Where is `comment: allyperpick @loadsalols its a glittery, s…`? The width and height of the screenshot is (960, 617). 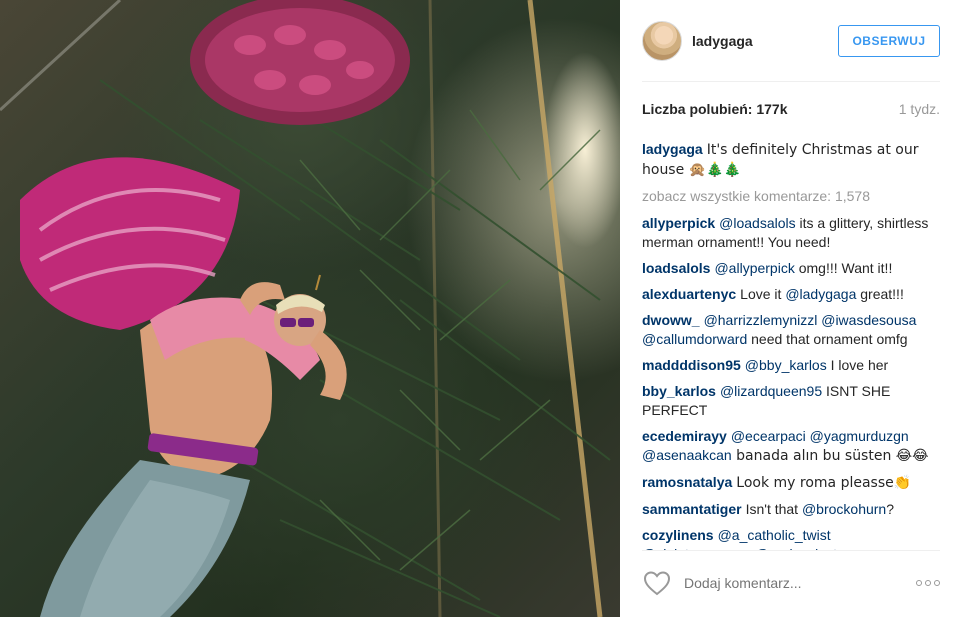
comment: allyperpick @loadsalols its a glittery, s… is located at coordinates (791, 233).